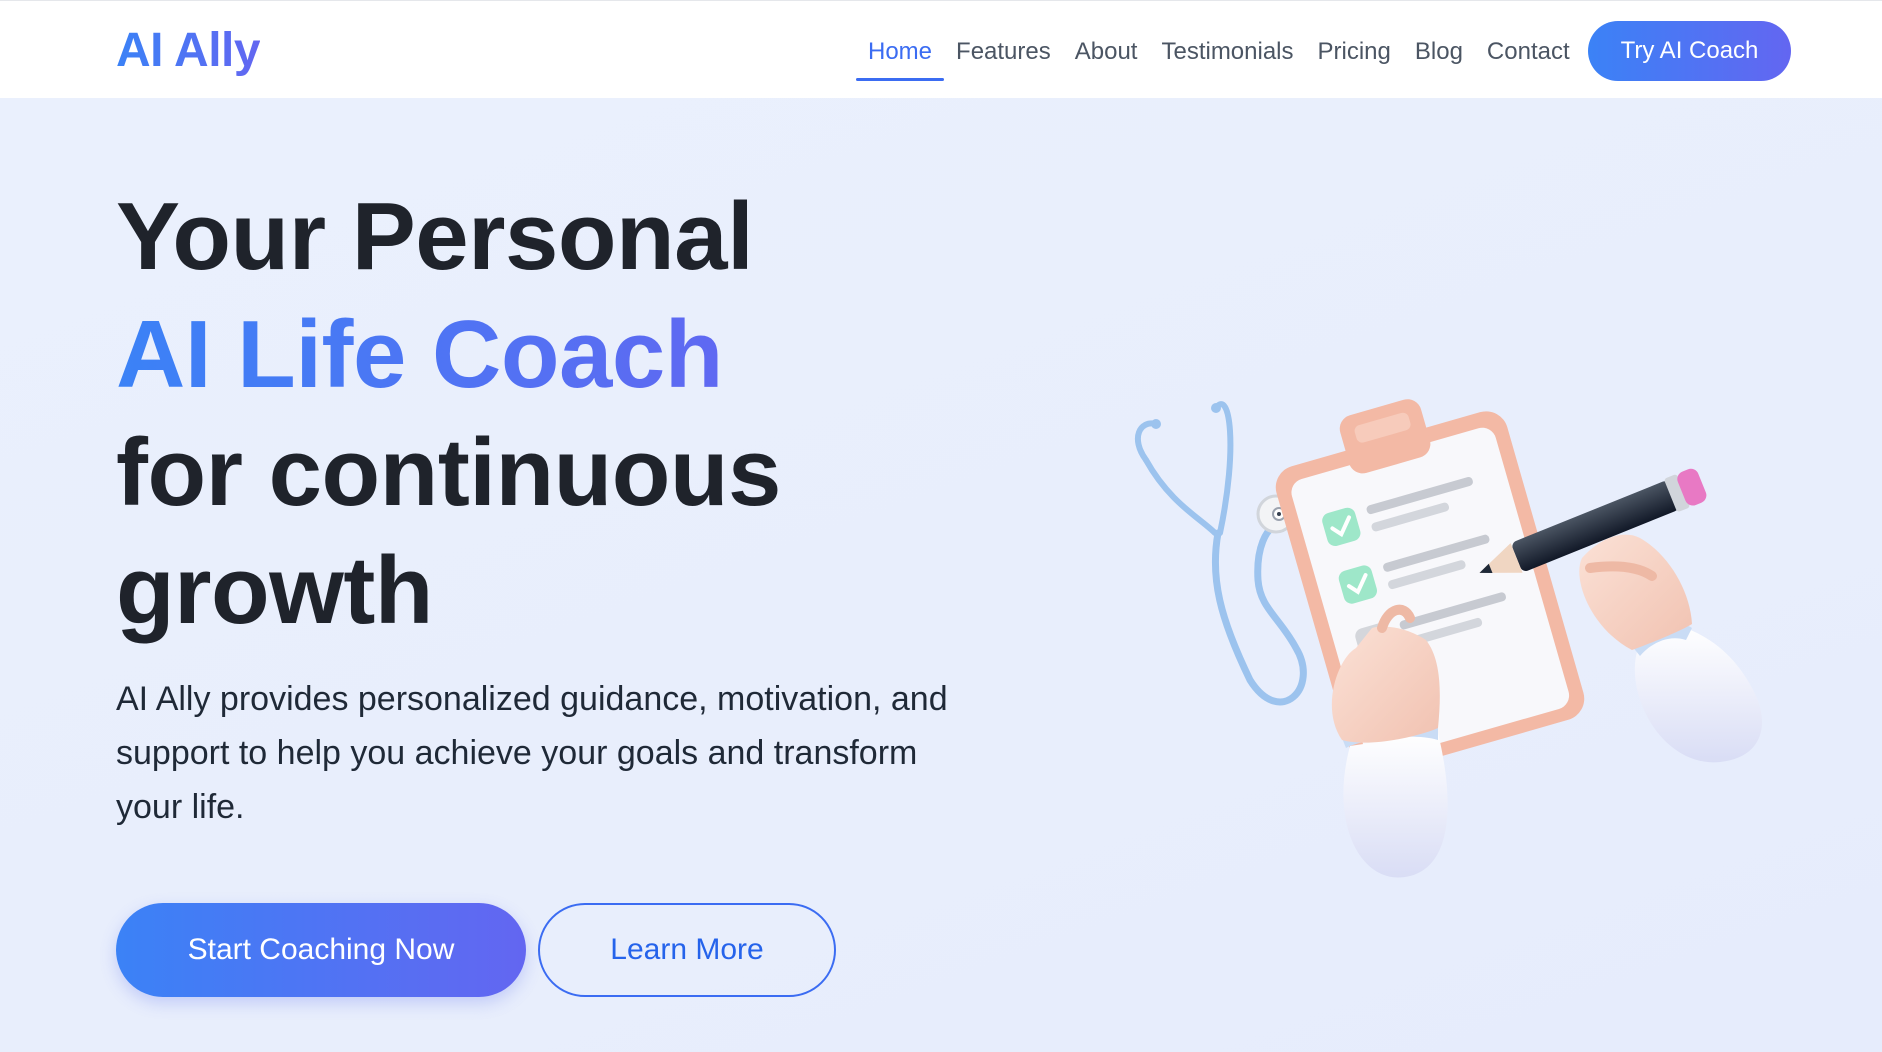 This screenshot has height=1052, width=1882. What do you see at coordinates (1528, 50) in the screenshot?
I see `nav-link-contact: Contact` at bounding box center [1528, 50].